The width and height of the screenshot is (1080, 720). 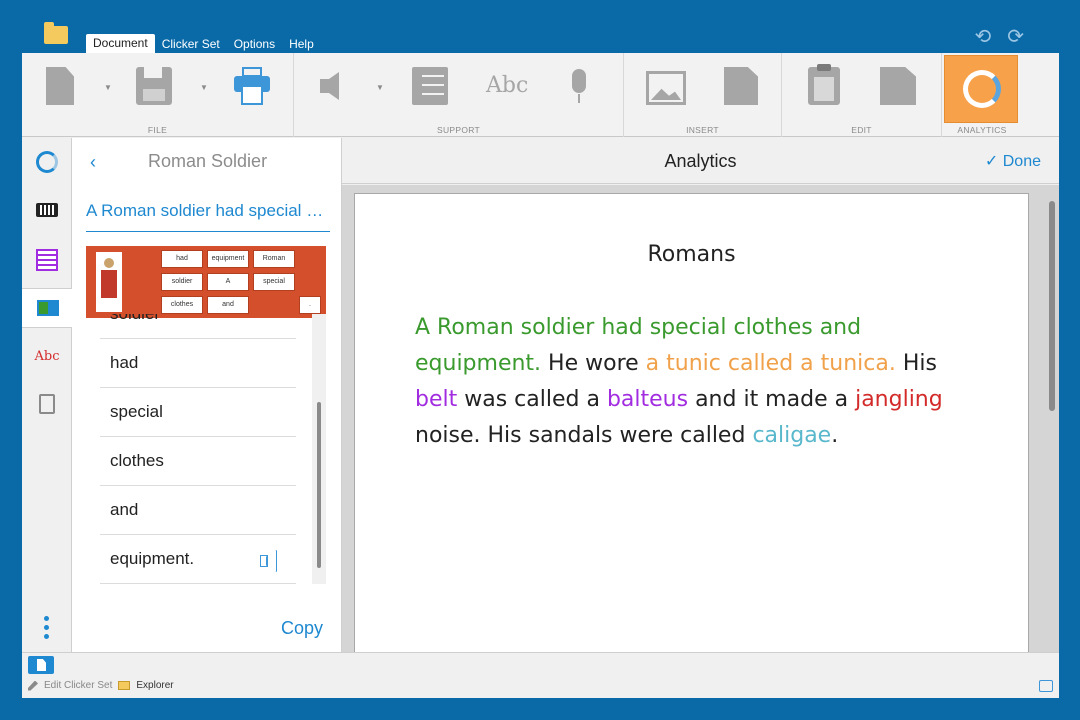 I want to click on text-segment: ., so click(x=835, y=435).